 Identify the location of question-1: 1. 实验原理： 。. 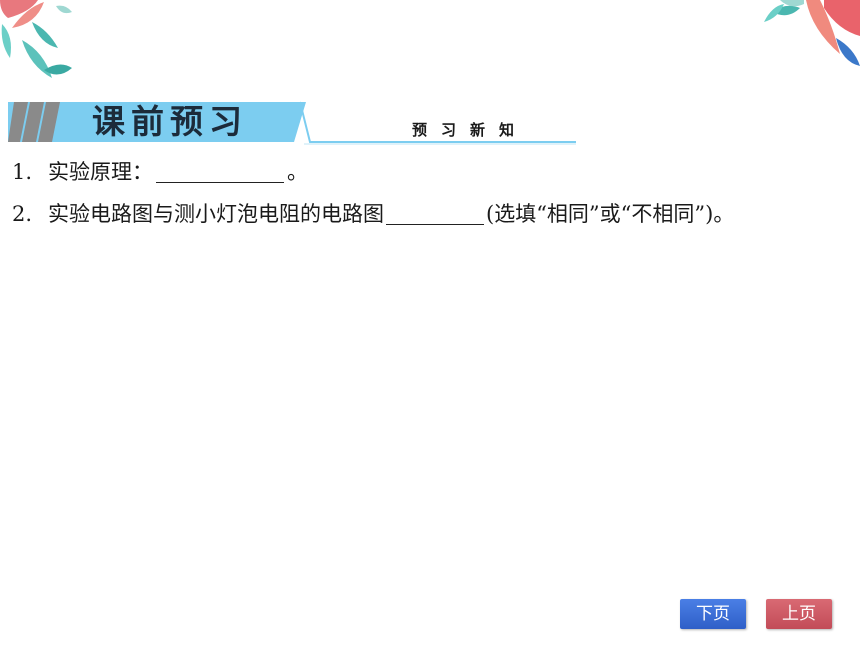
(160, 172).